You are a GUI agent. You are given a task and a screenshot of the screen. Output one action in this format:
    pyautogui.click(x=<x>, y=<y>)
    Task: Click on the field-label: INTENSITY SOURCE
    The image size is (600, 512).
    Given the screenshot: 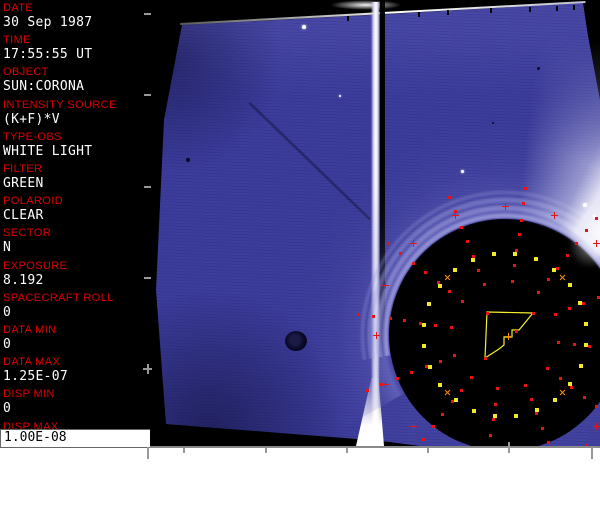 What is the action you would take?
    pyautogui.click(x=60, y=105)
    